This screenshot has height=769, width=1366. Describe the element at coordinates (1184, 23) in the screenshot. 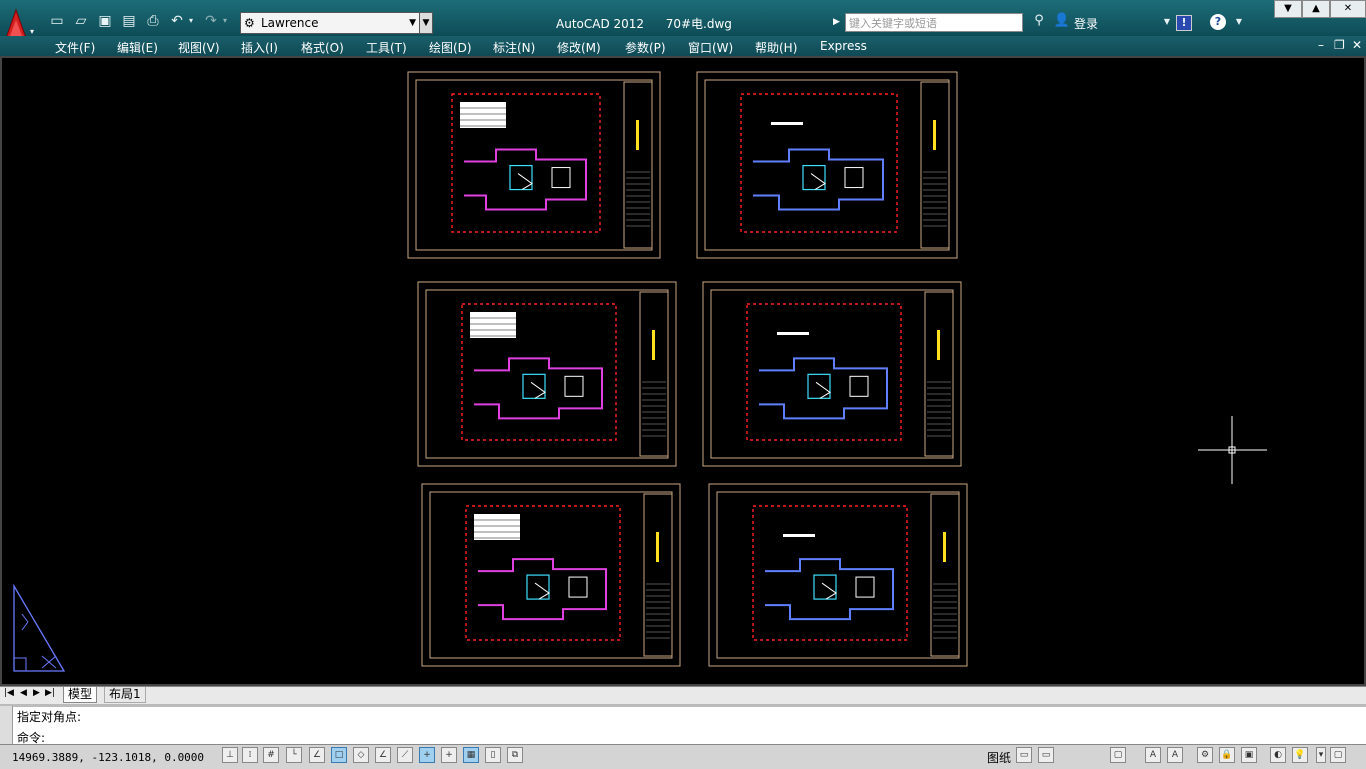

I see `exchange-icon: !` at that location.